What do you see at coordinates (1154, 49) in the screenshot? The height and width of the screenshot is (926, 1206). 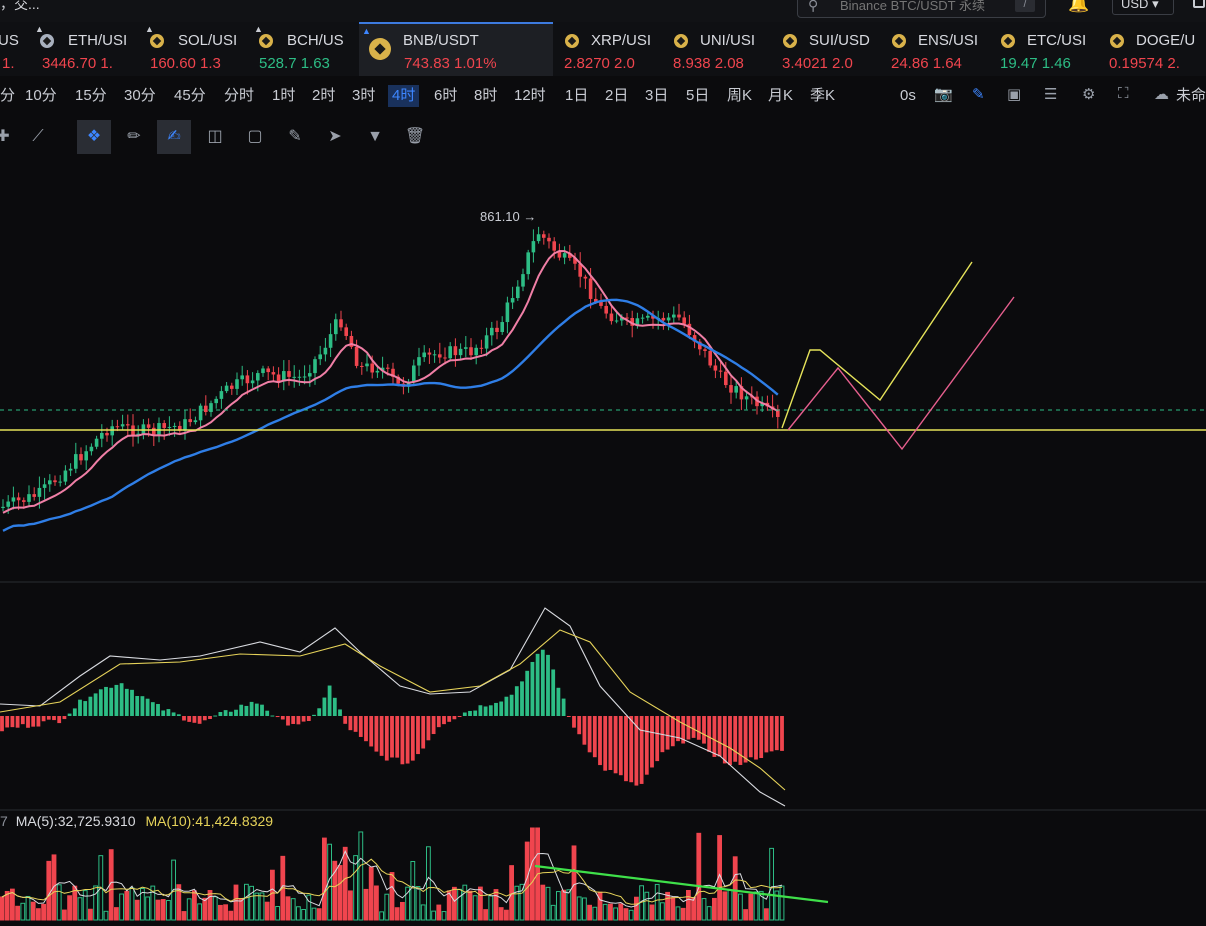 I see `ticker-item: DOGE/U 0.19574 2.` at bounding box center [1154, 49].